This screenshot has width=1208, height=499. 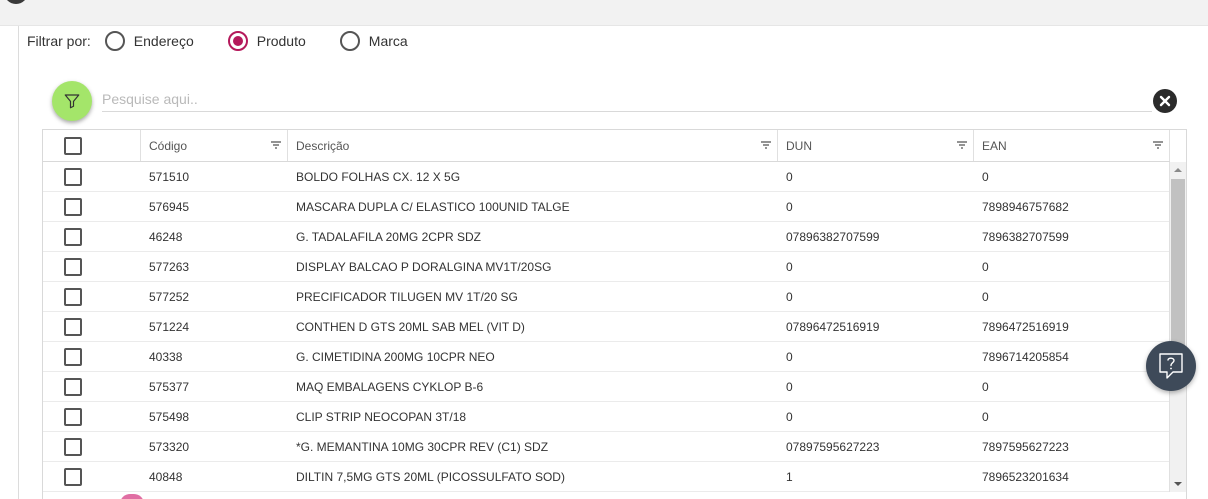 I want to click on clear-search-button, so click(x=1165, y=101).